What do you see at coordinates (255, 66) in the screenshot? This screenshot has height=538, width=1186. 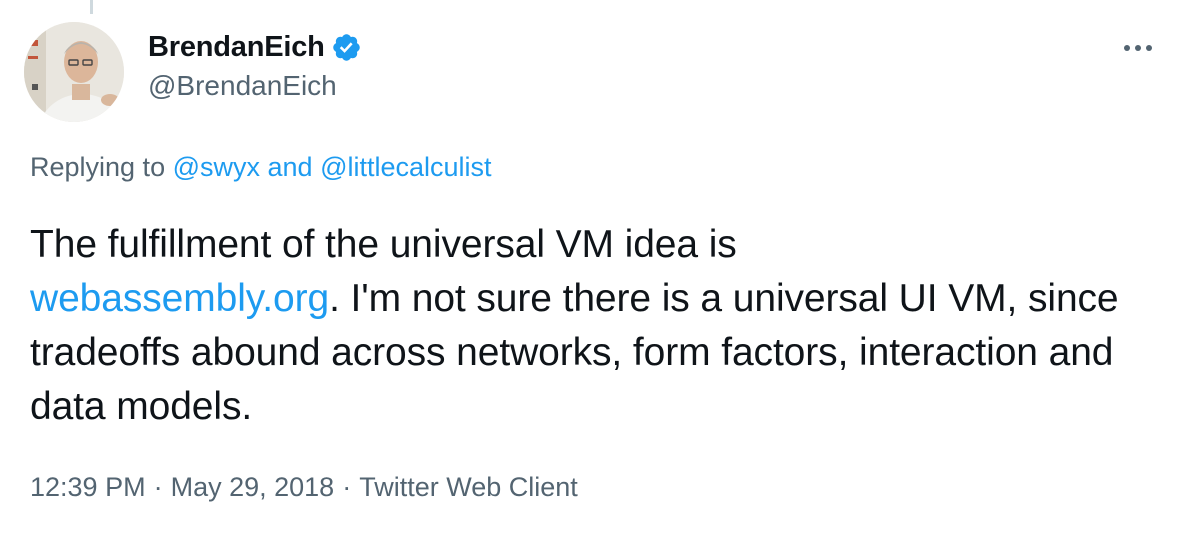 I see `tweet-author: BrendanEich @BrendanEich` at bounding box center [255, 66].